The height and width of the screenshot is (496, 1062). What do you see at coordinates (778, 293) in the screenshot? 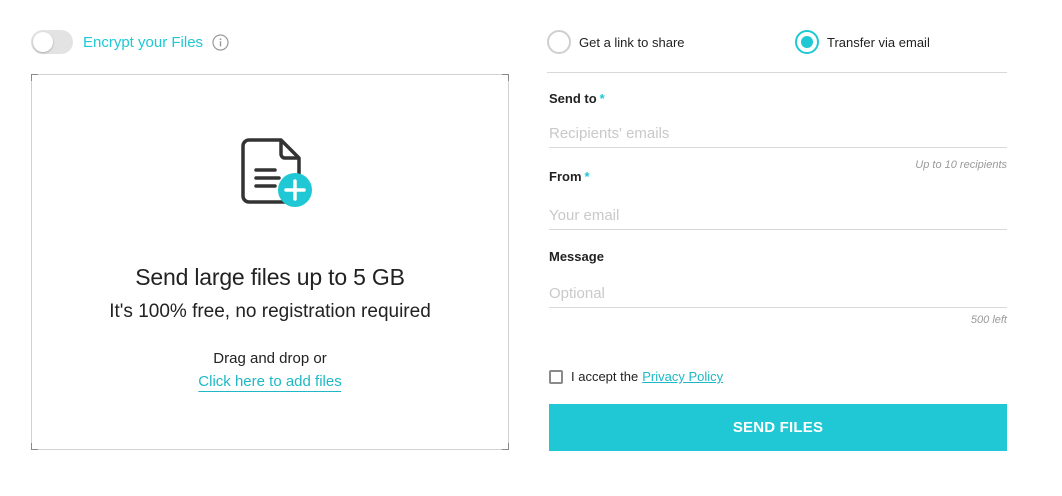
I see `message-input` at bounding box center [778, 293].